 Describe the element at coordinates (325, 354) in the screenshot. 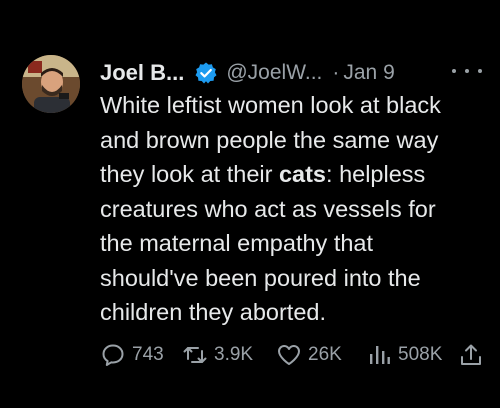

I see `like-count: 26K` at that location.